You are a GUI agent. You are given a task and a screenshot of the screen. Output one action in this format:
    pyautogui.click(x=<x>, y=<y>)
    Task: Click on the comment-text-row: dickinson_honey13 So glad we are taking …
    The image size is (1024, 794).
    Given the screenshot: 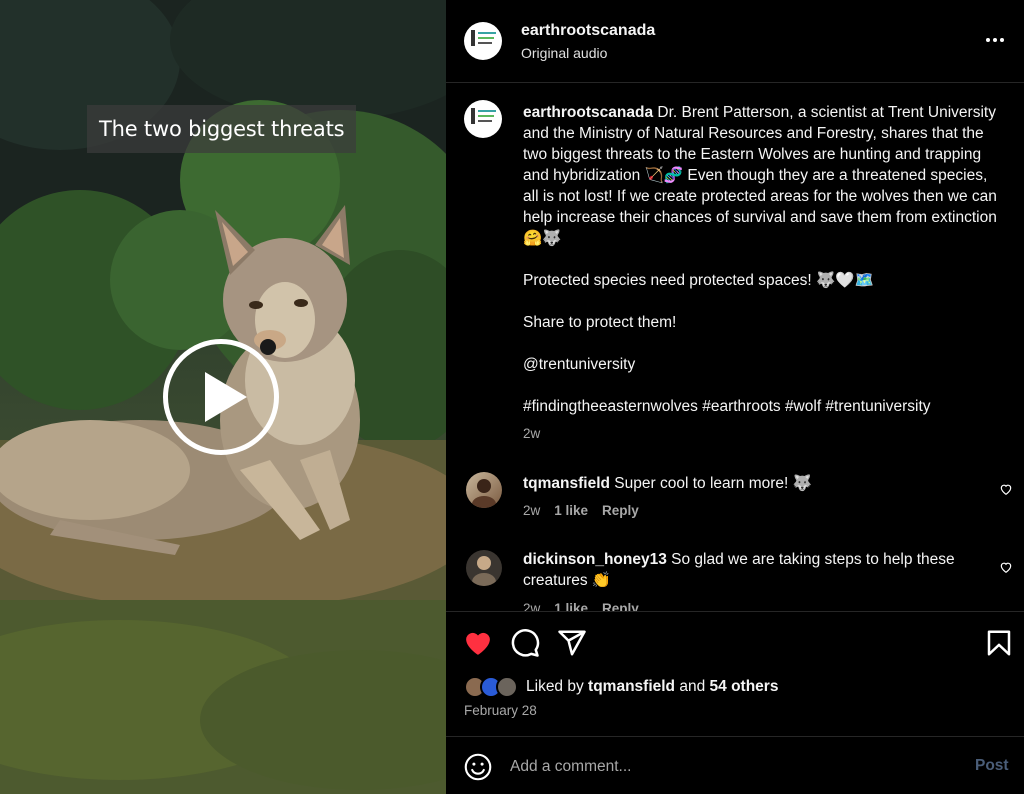 What is the action you would take?
    pyautogui.click(x=743, y=570)
    